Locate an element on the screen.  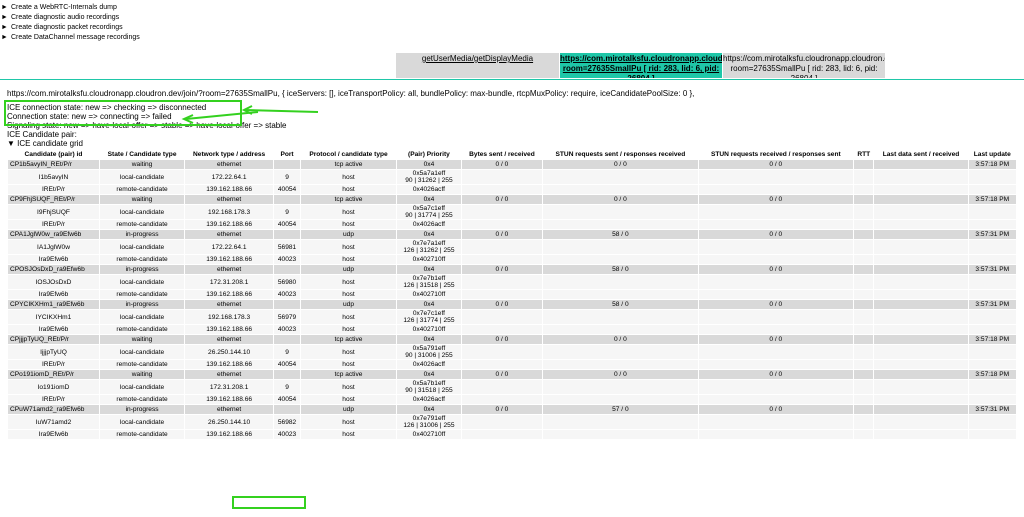
priority-hex: 0x7e7b1eff is located at coordinates (429, 278).